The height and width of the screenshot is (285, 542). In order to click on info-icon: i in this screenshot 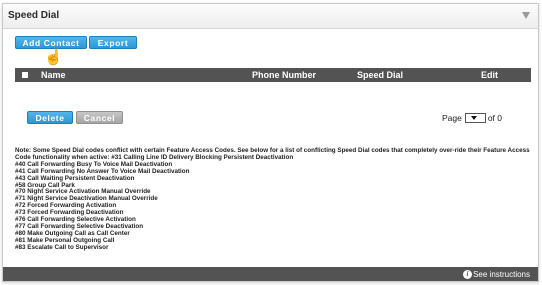, I will do `click(467, 274)`.